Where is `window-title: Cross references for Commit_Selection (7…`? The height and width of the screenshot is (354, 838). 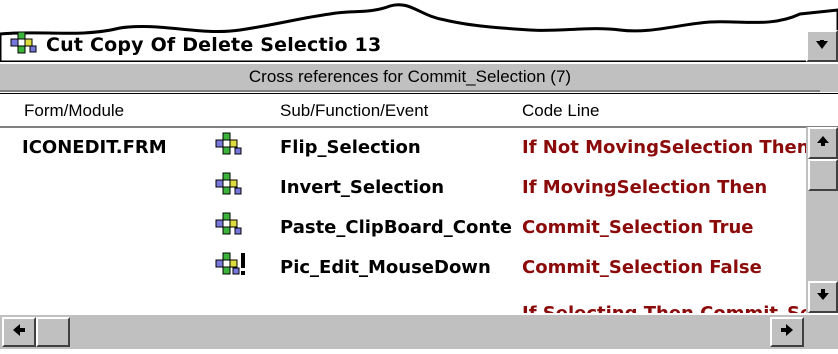
window-title: Cross references for Commit_Selection (7… is located at coordinates (410, 76).